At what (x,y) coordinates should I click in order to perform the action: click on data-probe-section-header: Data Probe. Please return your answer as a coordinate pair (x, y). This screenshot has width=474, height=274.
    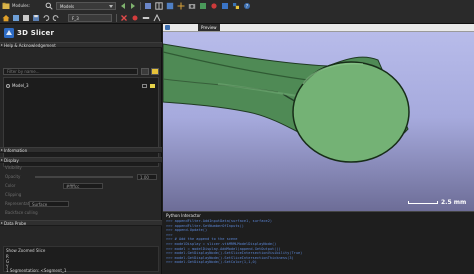
    Looking at the image, I should click on (81, 223).